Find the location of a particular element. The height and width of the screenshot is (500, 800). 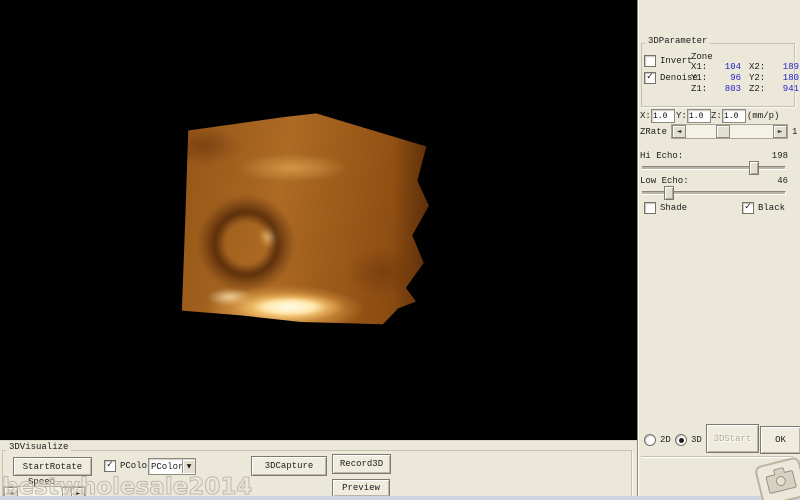

group-title-3dparameter: 3DParameter is located at coordinates (678, 41).